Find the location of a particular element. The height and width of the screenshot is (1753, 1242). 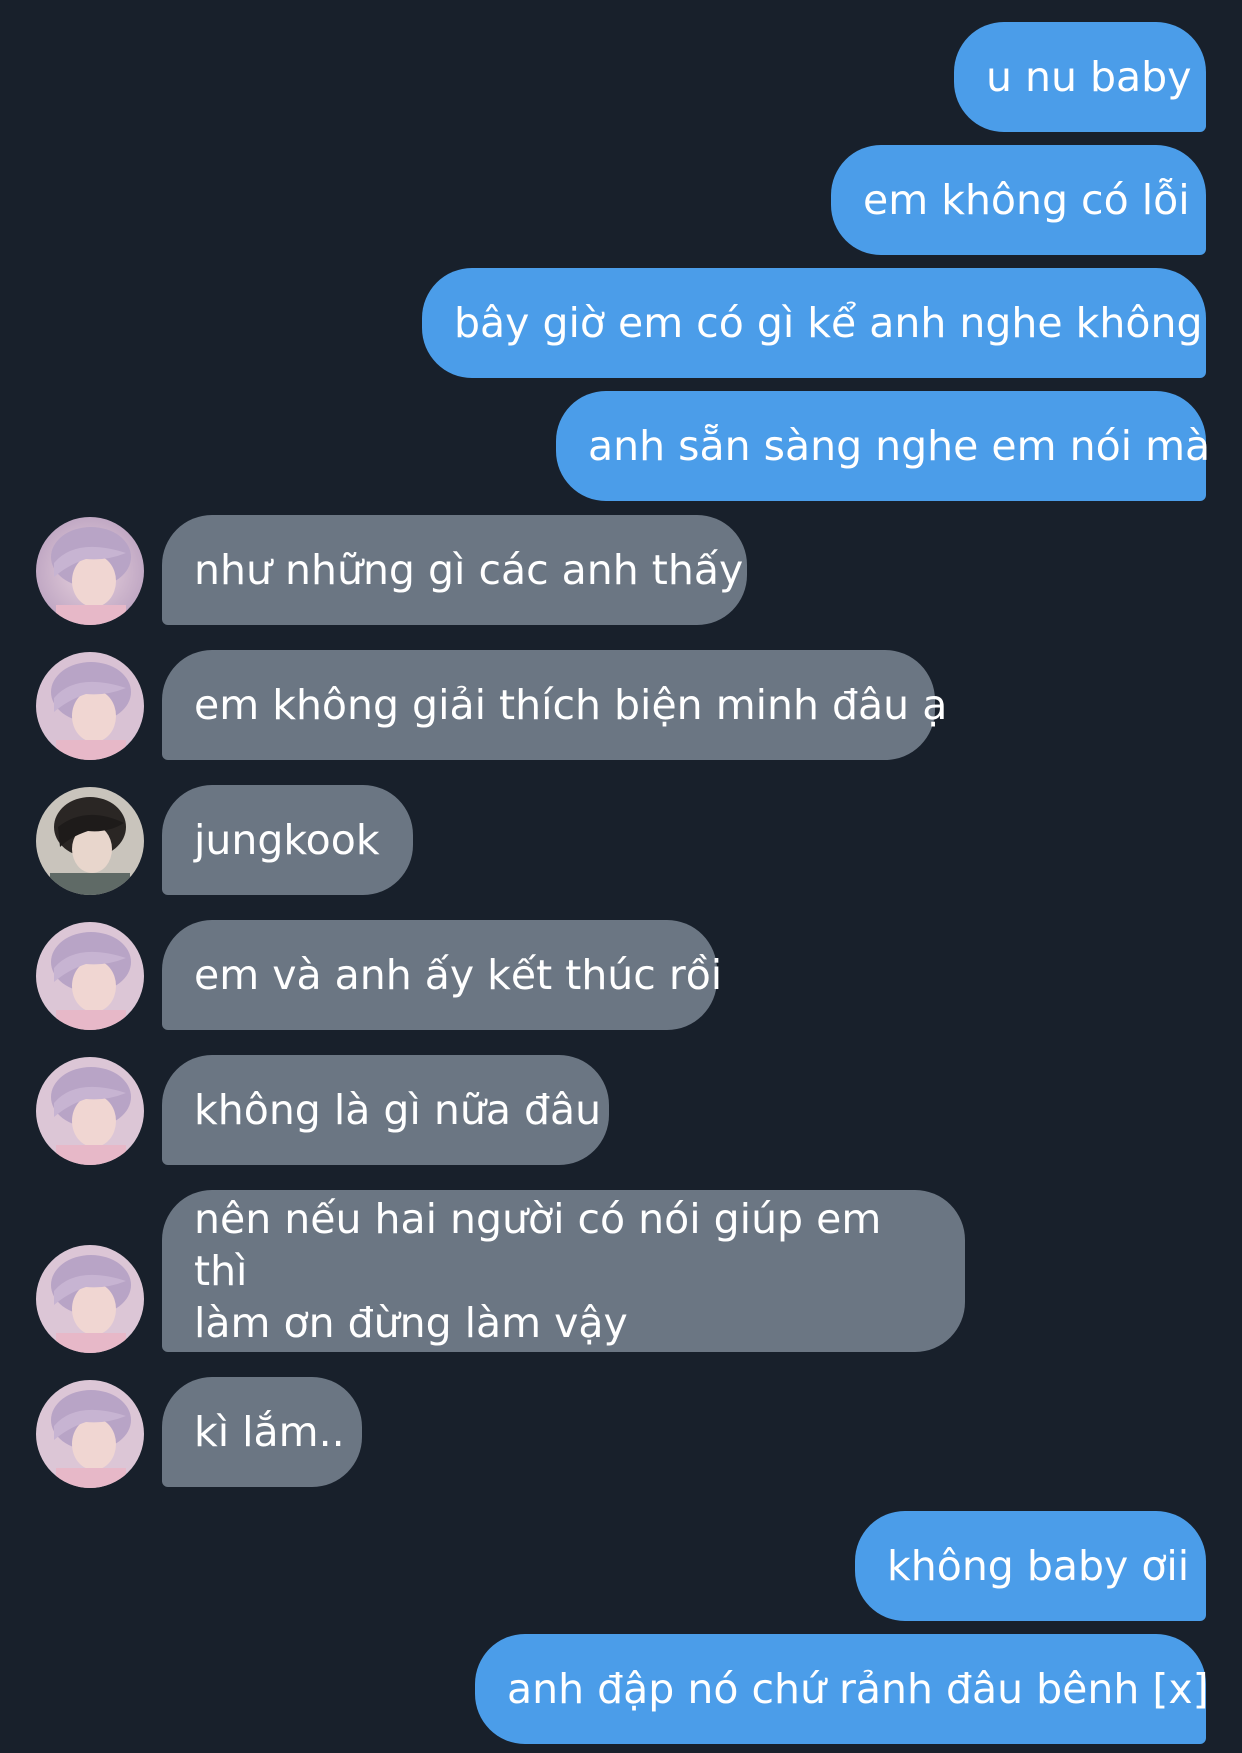

message-text: không là gì nữa đâu is located at coordinates (398, 1110).